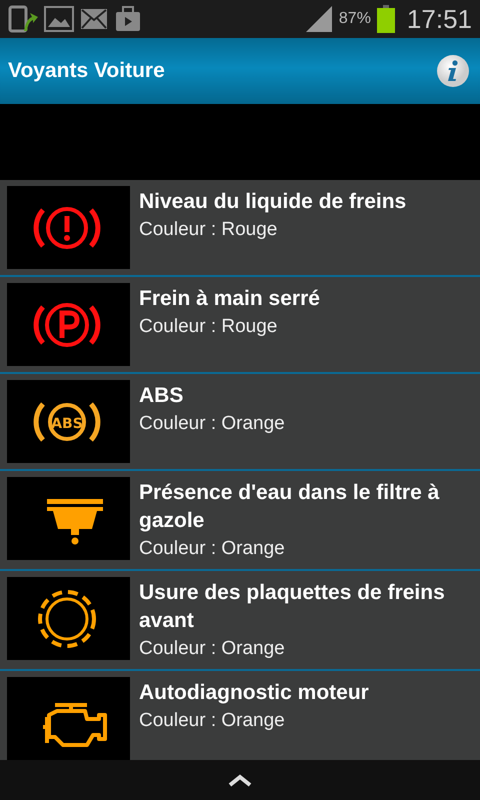  I want to click on light-title: Autodiagnostic moteur, so click(254, 693).